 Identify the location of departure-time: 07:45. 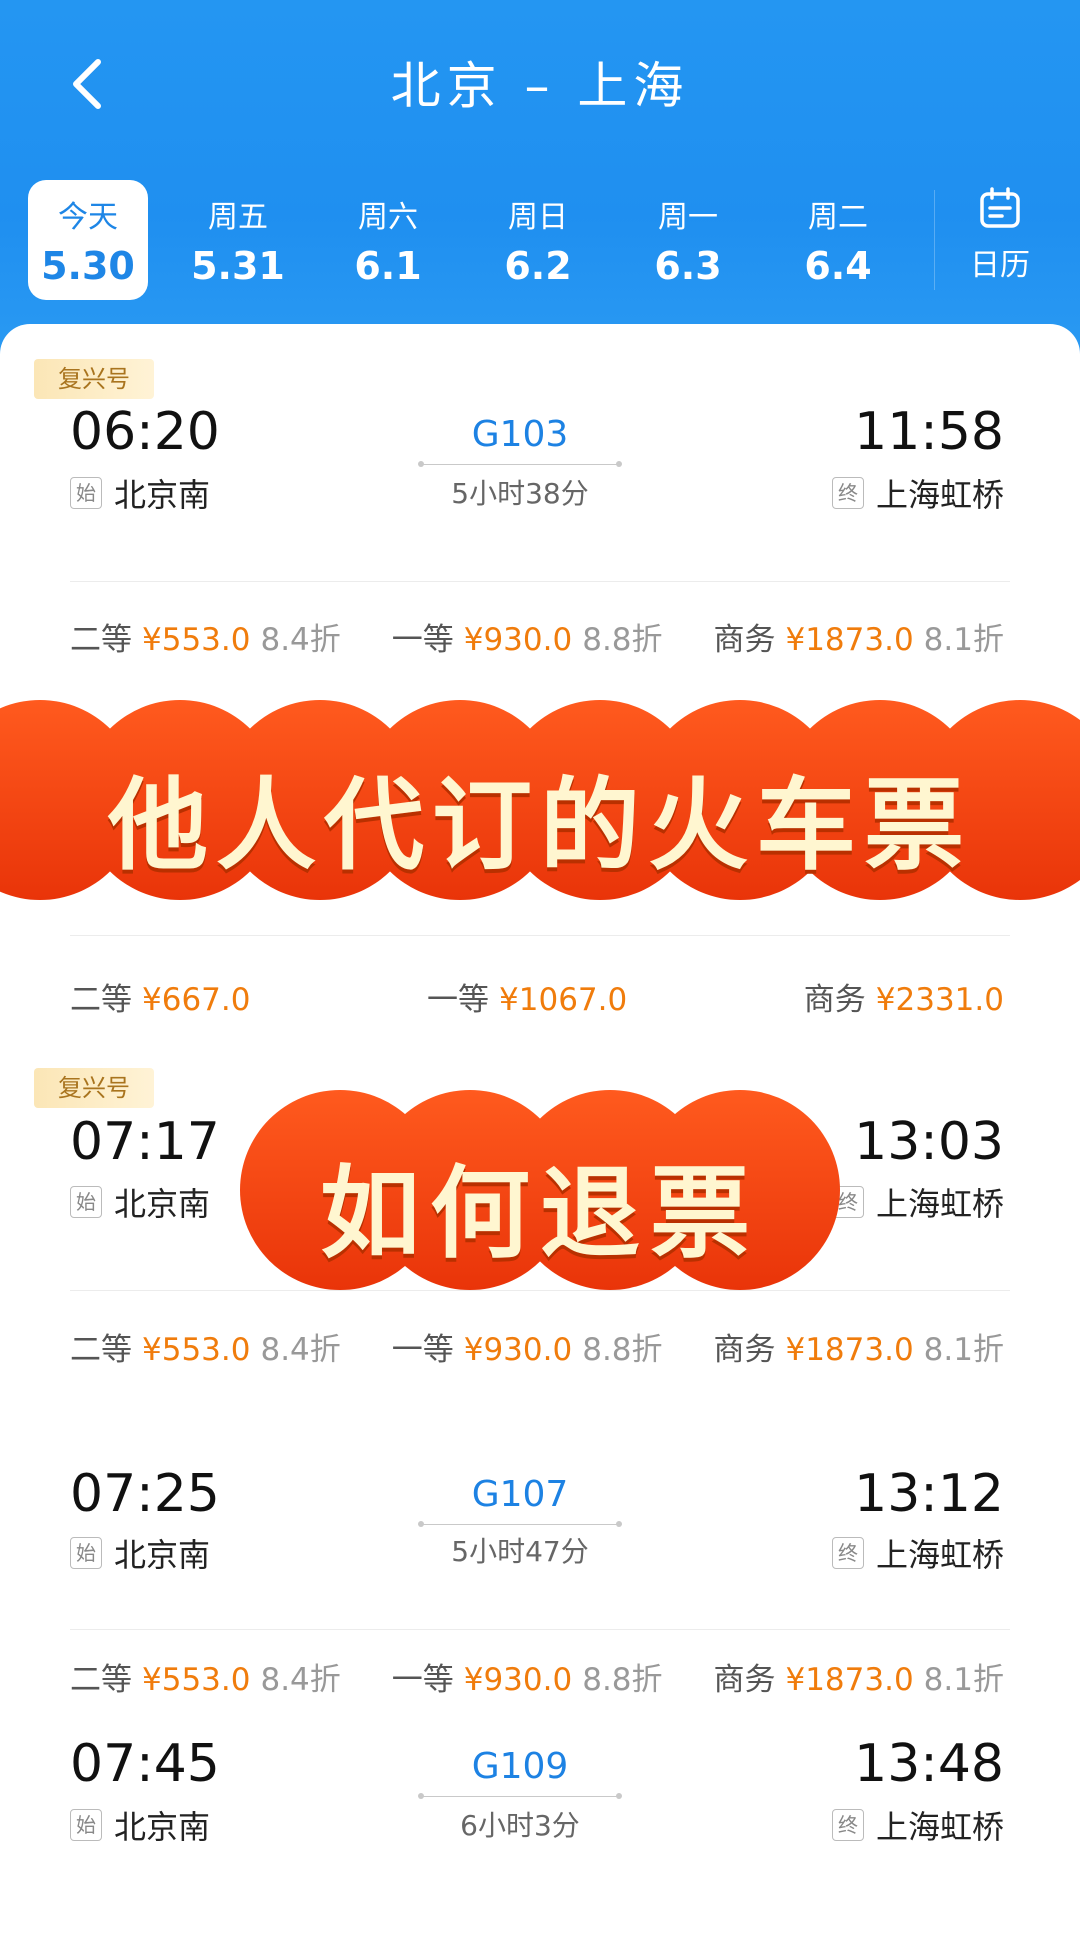
(145, 1764).